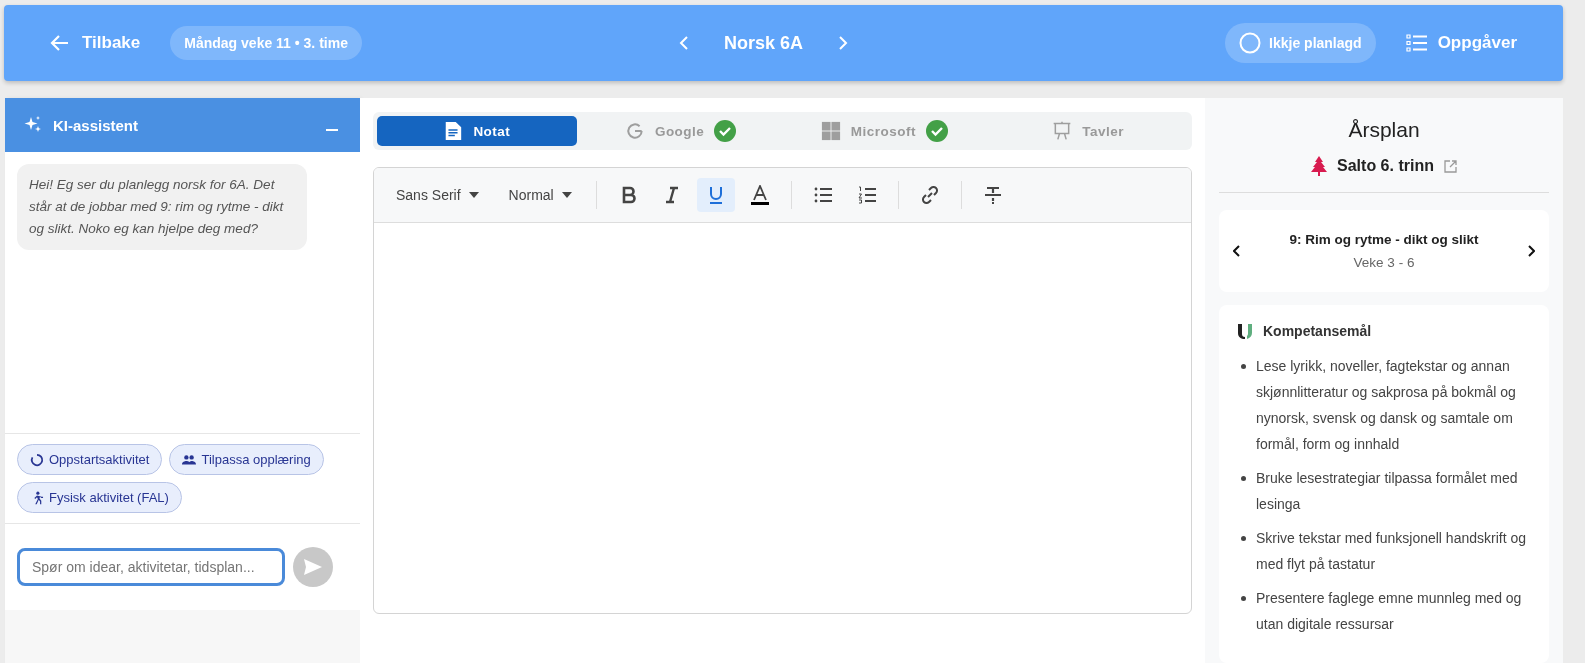  What do you see at coordinates (453, 131) in the screenshot?
I see `document-icon` at bounding box center [453, 131].